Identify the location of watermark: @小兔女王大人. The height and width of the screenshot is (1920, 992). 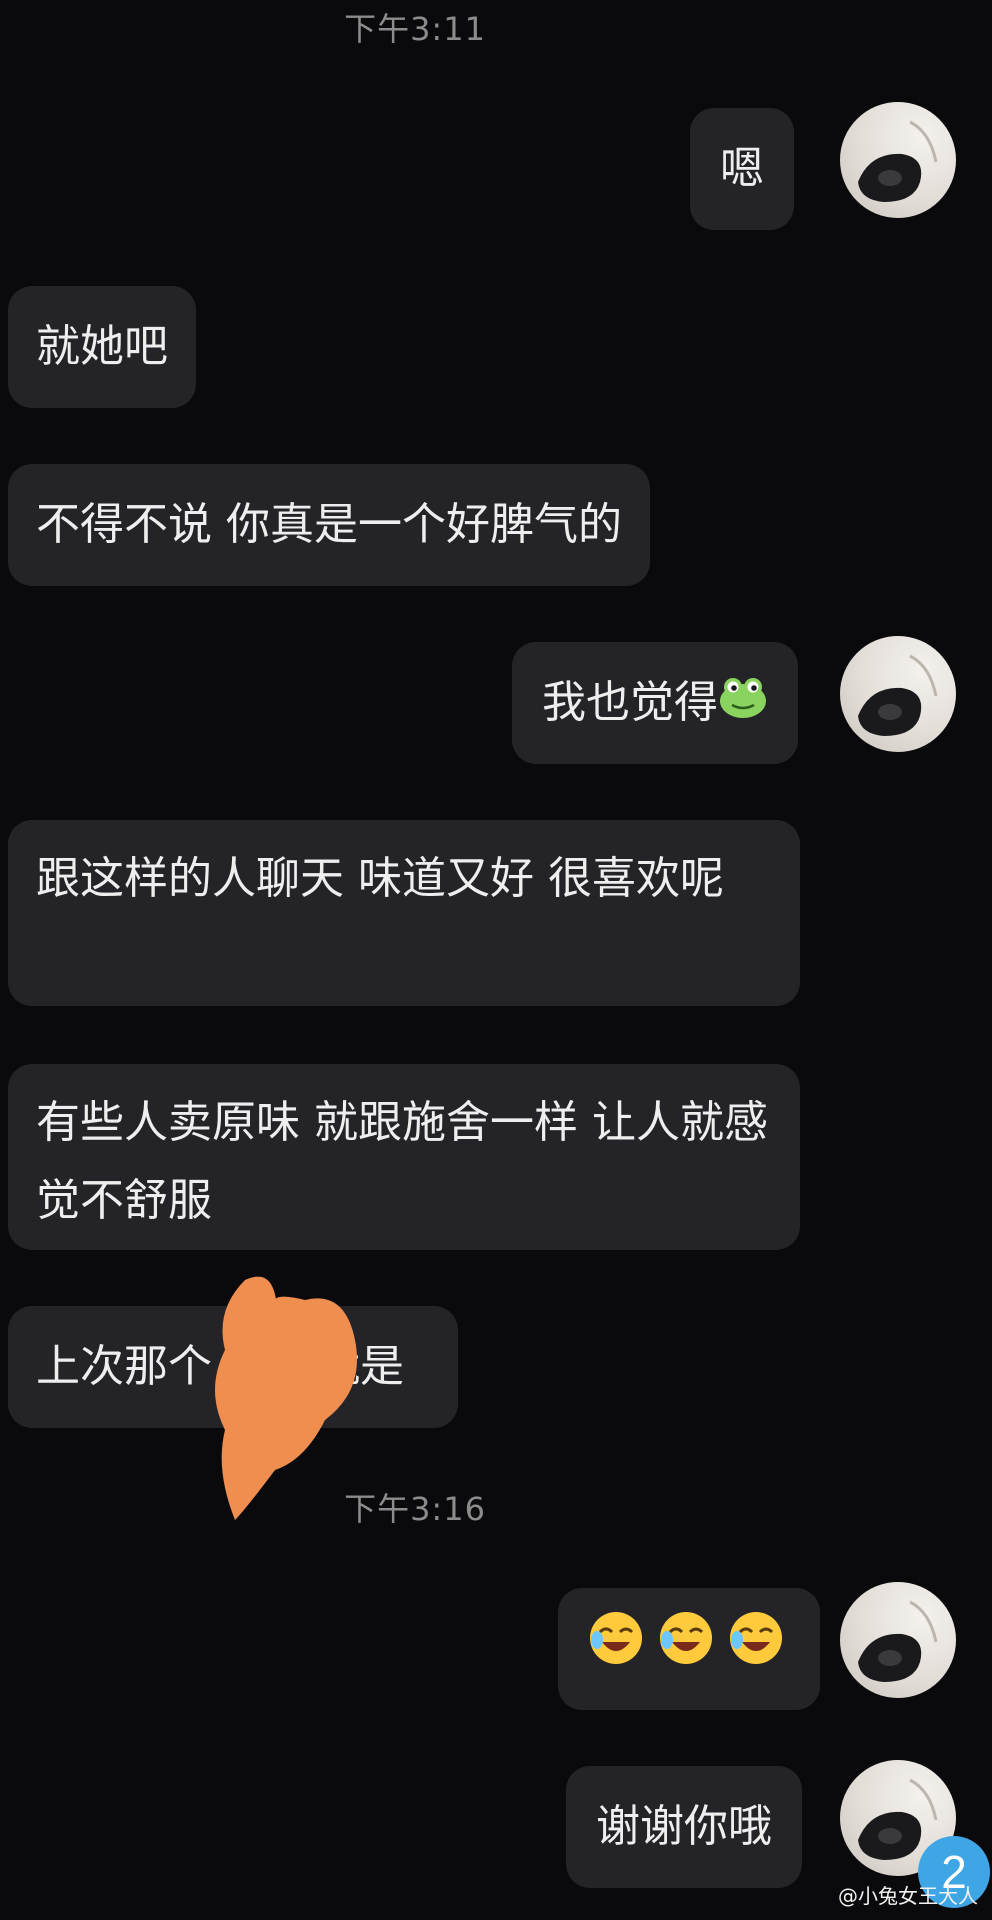
(908, 1896).